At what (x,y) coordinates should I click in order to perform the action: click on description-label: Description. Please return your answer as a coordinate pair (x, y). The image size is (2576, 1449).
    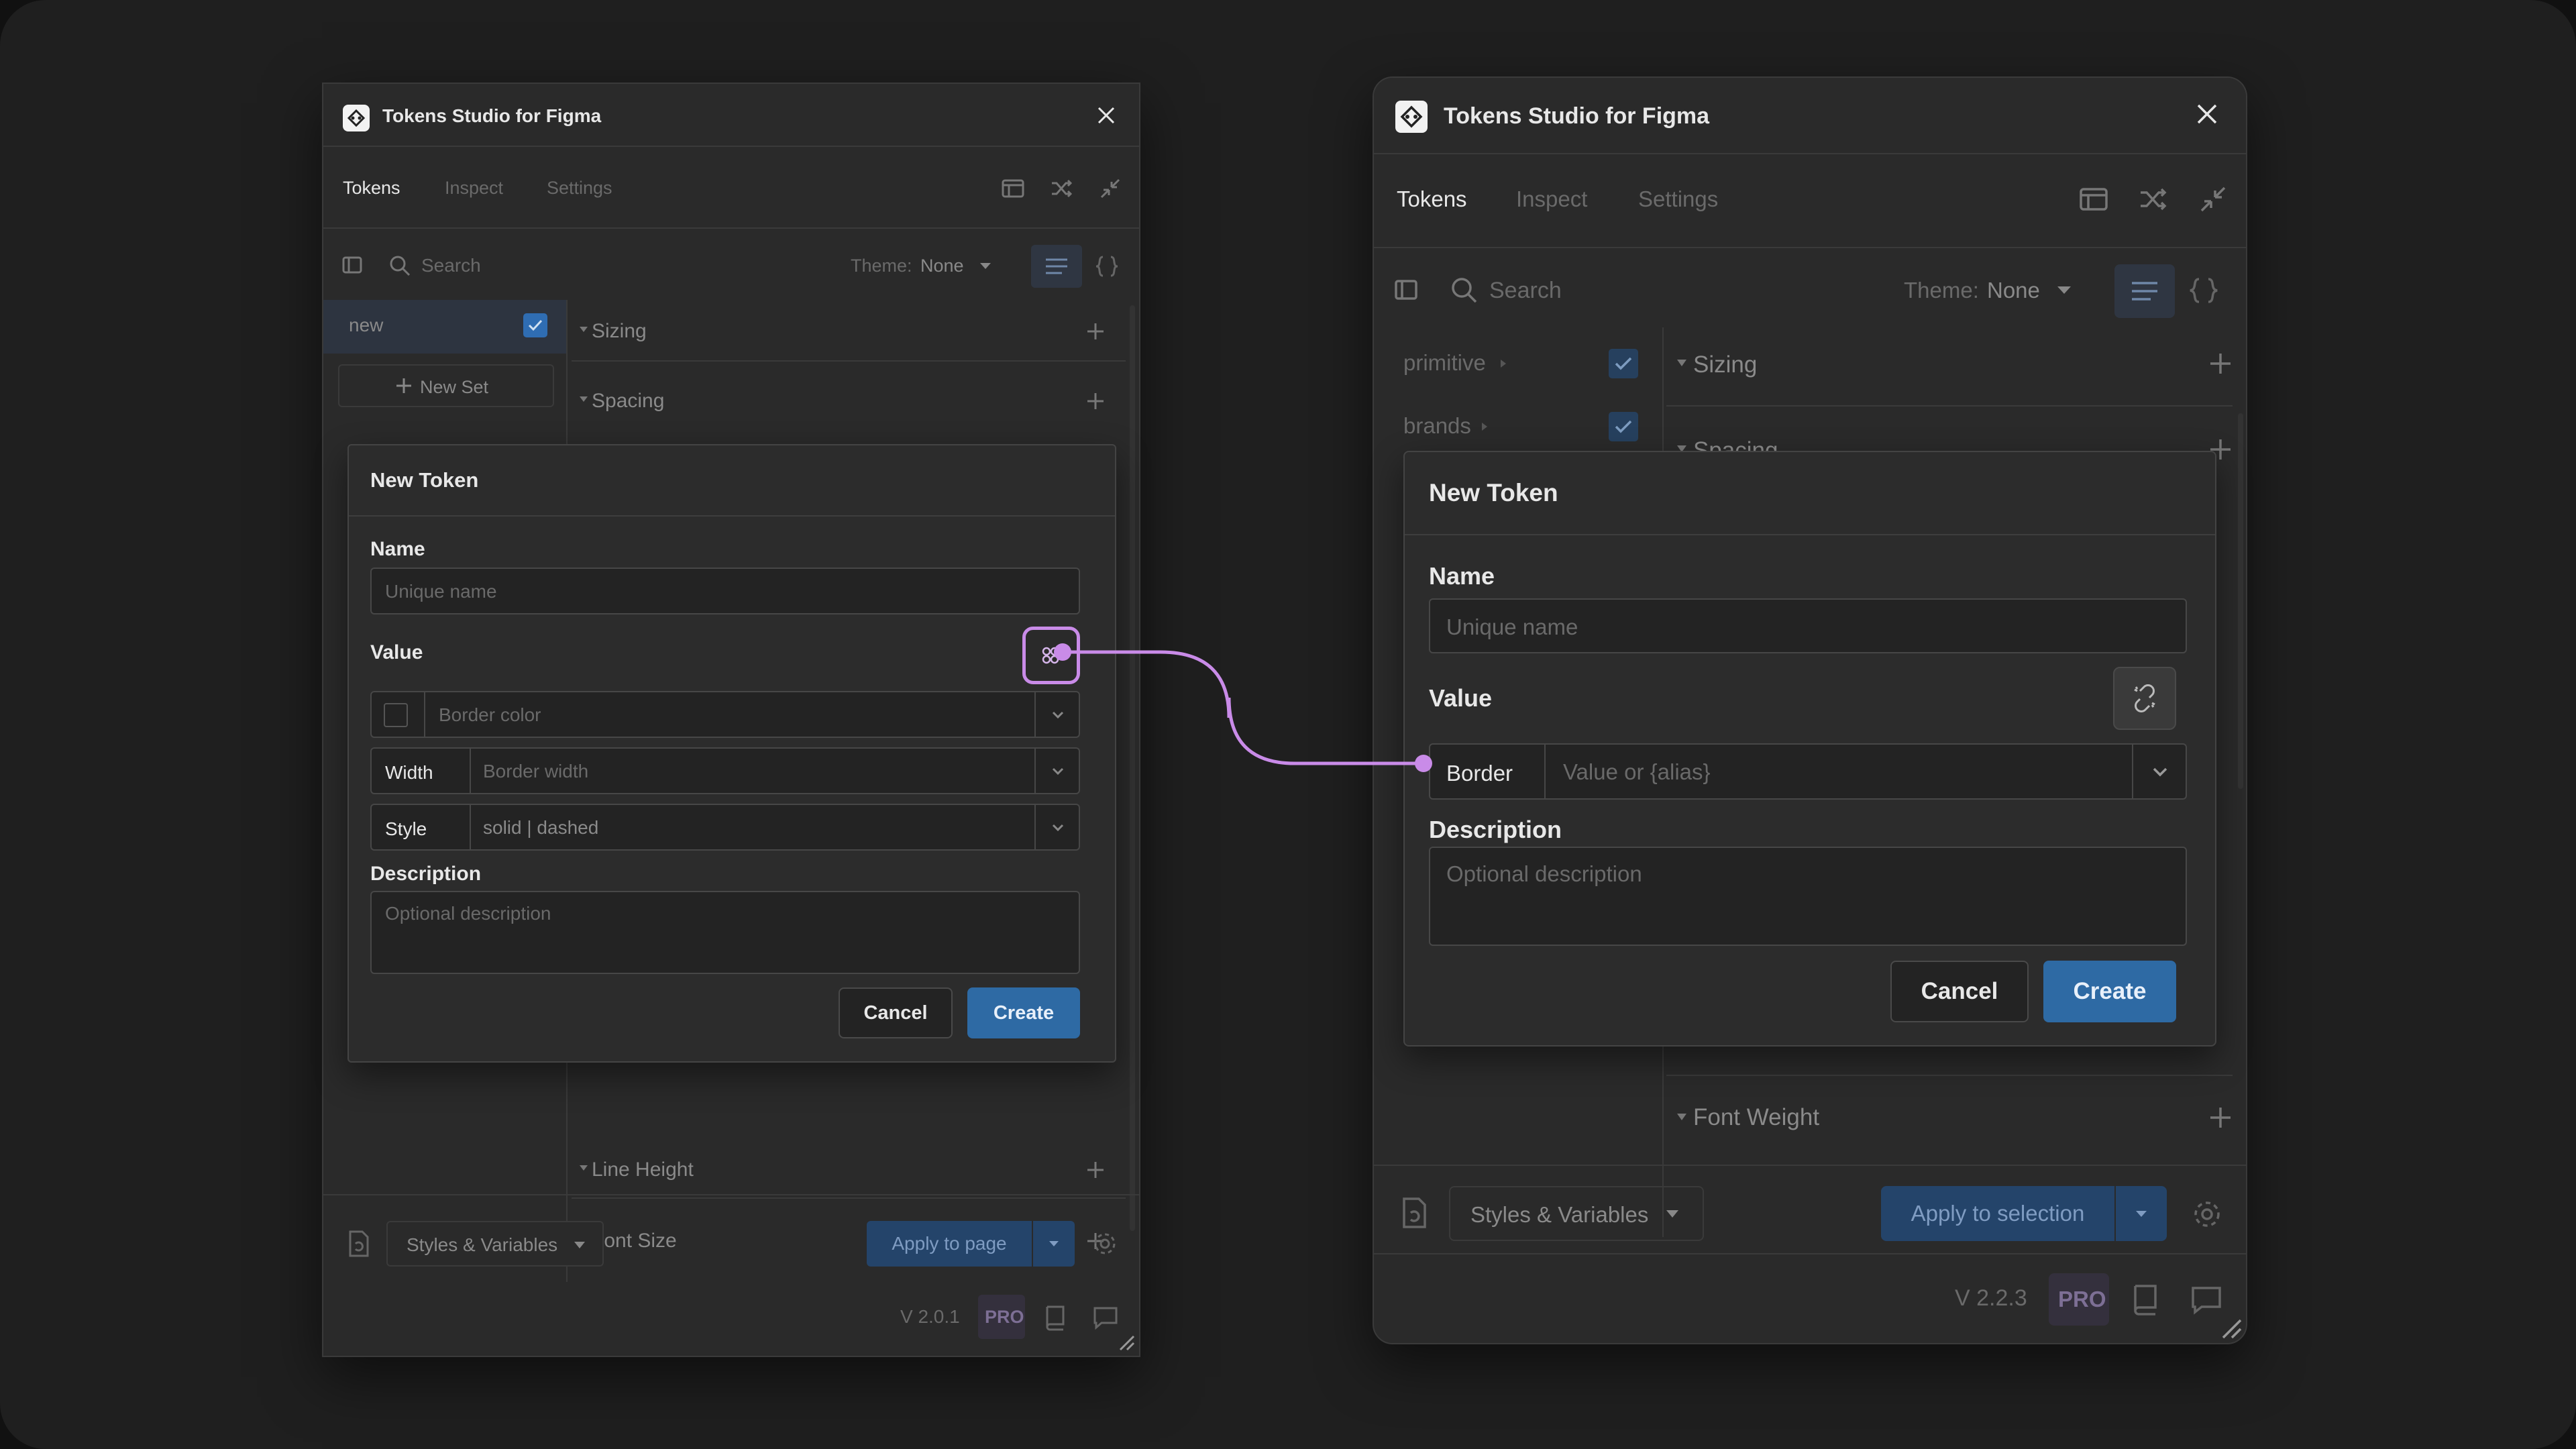
    Looking at the image, I should click on (426, 874).